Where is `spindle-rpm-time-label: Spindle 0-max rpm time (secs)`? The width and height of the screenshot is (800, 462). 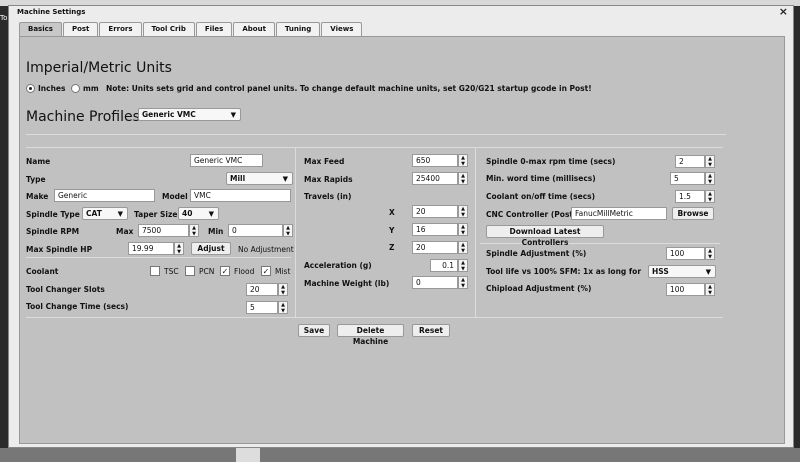
spindle-rpm-time-label: Spindle 0-max rpm time (secs) is located at coordinates (551, 161).